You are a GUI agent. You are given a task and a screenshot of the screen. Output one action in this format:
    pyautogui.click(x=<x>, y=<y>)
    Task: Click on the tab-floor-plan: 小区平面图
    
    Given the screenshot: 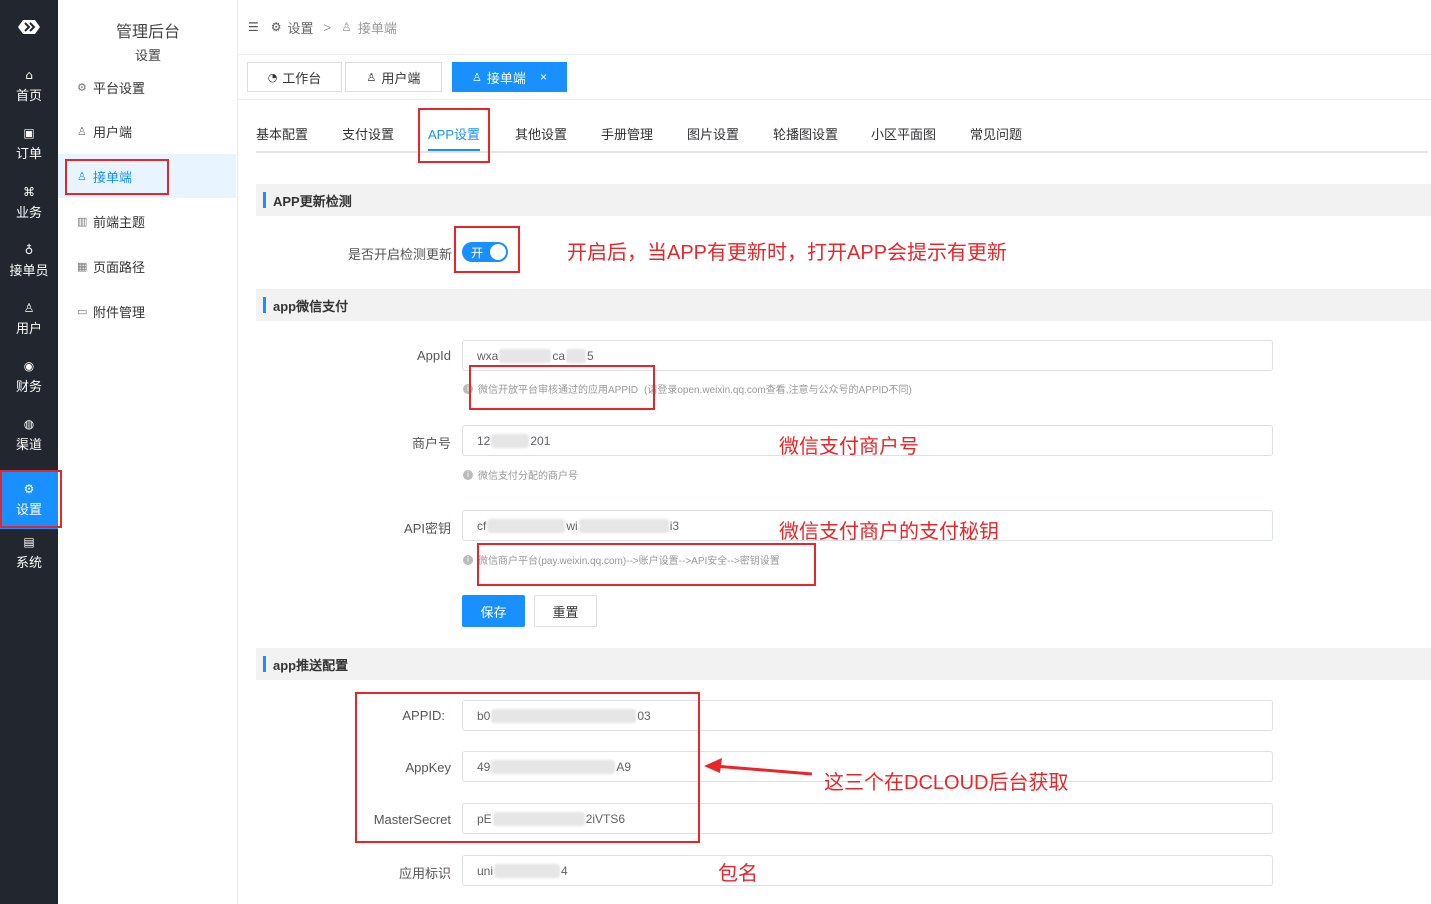 What is the action you would take?
    pyautogui.click(x=903, y=133)
    